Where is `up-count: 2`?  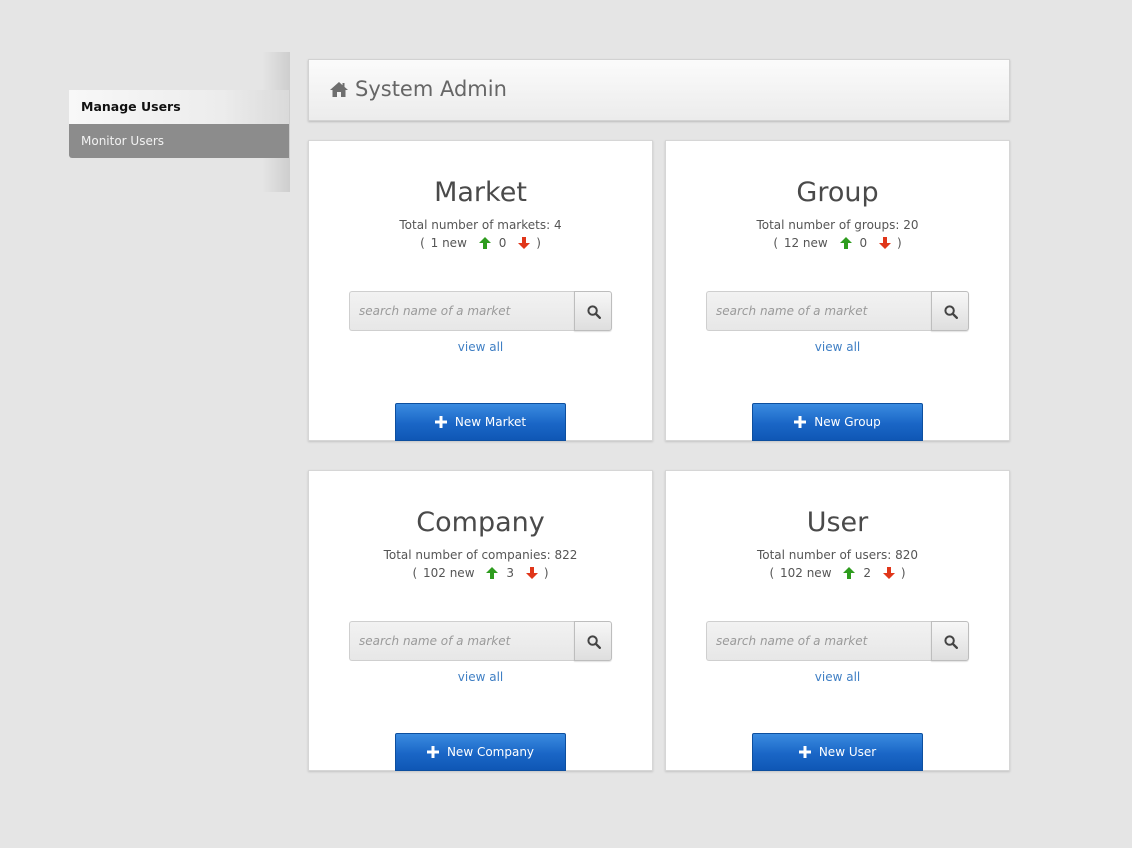
up-count: 2 is located at coordinates (867, 573).